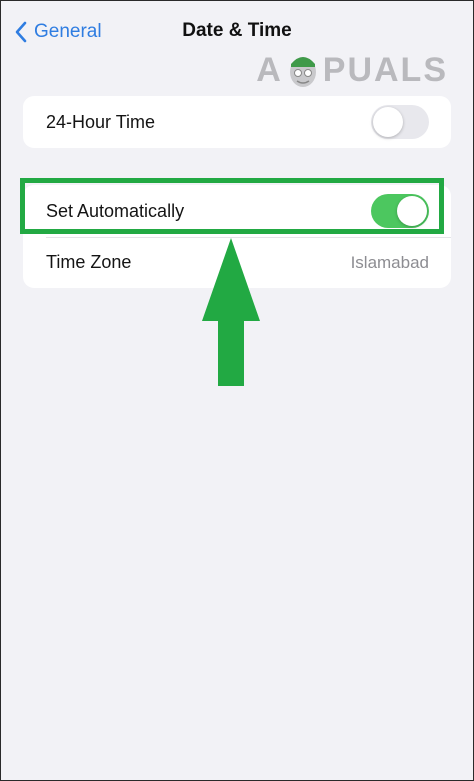 The width and height of the screenshot is (474, 781). I want to click on row-time-zone-label: Time Zone, so click(89, 262).